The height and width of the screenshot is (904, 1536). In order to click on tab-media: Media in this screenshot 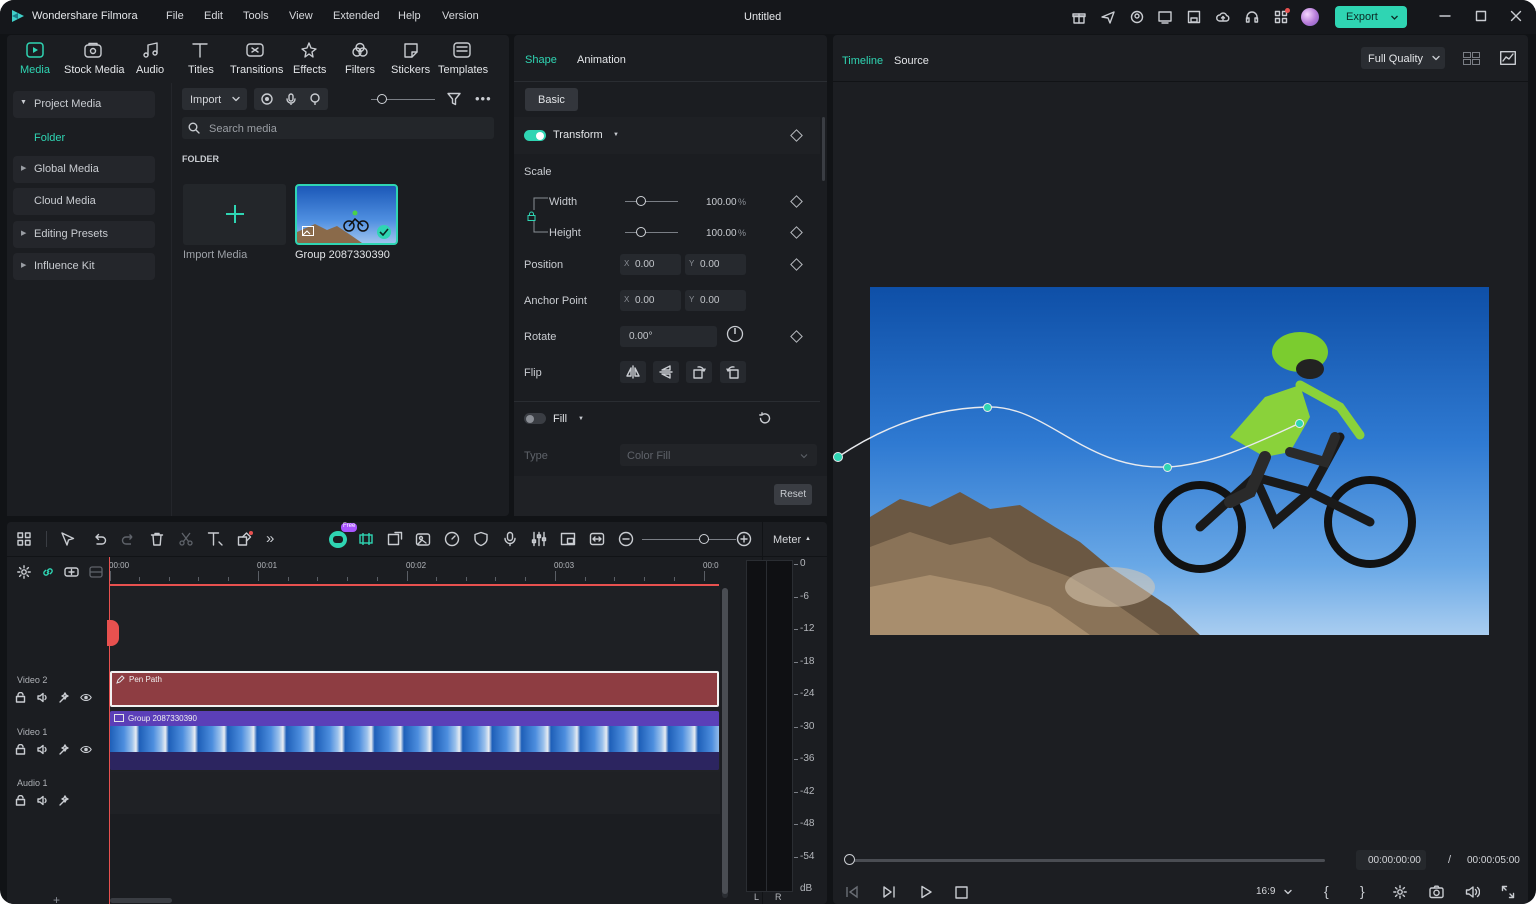, I will do `click(34, 57)`.